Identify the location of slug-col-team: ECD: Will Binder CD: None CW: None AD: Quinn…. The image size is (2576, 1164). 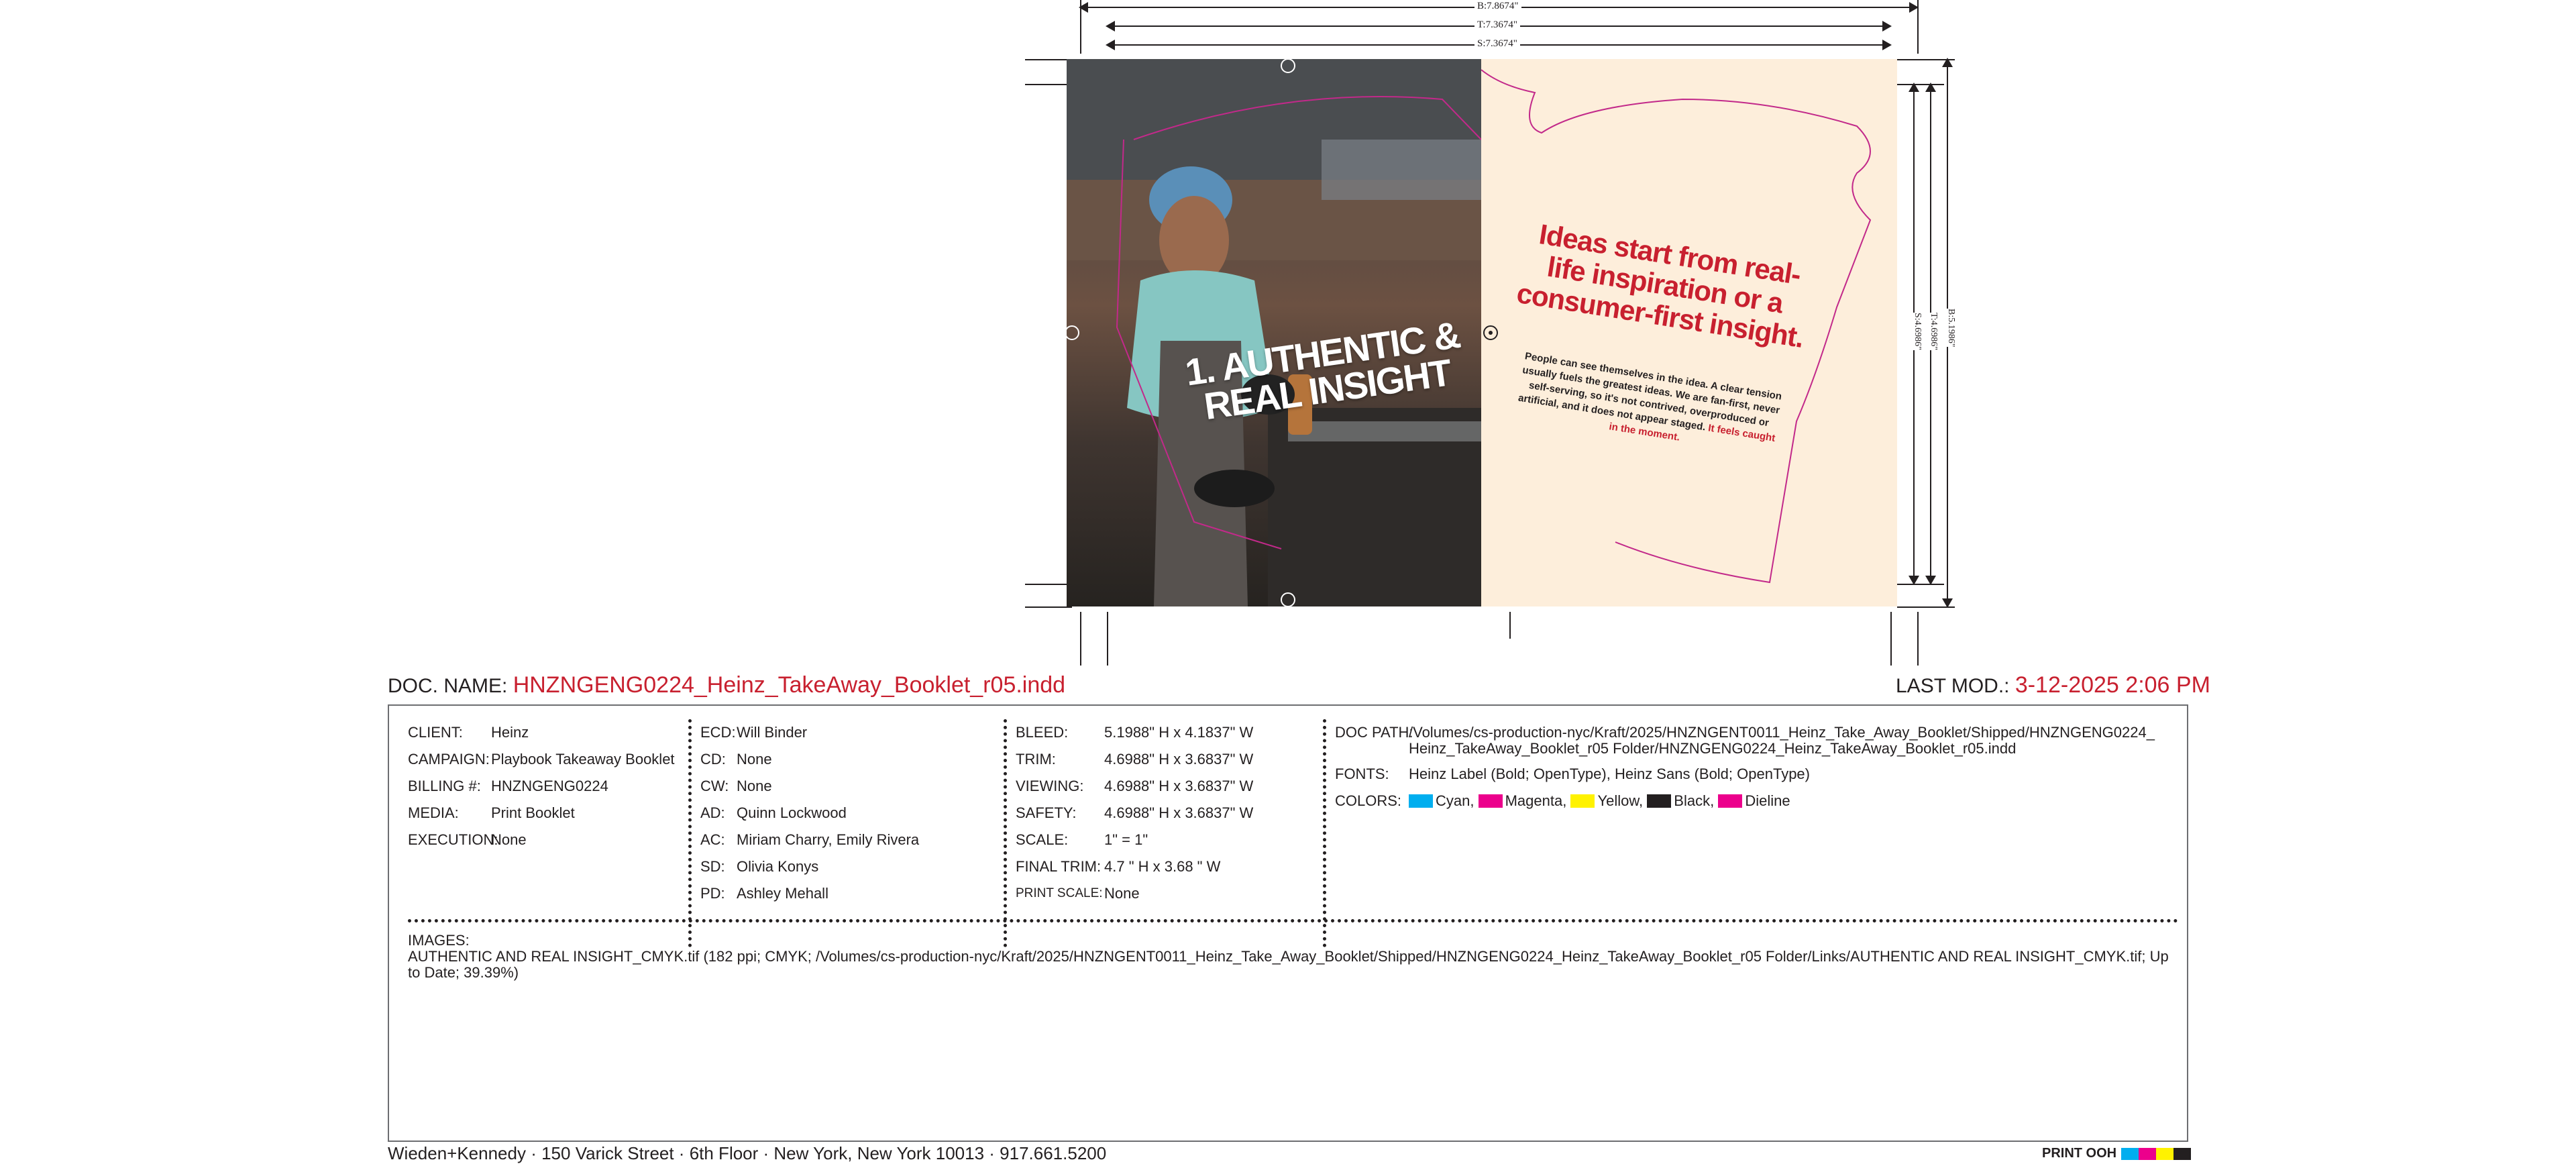
(809, 813).